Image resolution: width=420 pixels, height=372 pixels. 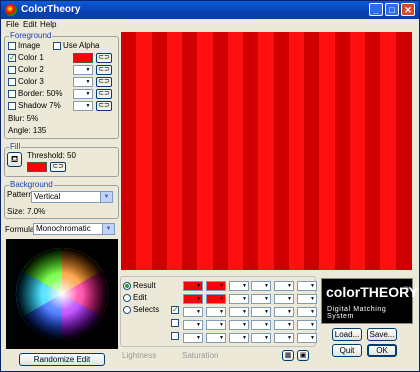 What do you see at coordinates (175, 310) in the screenshot?
I see `selects-row1-checkbox: ✓` at bounding box center [175, 310].